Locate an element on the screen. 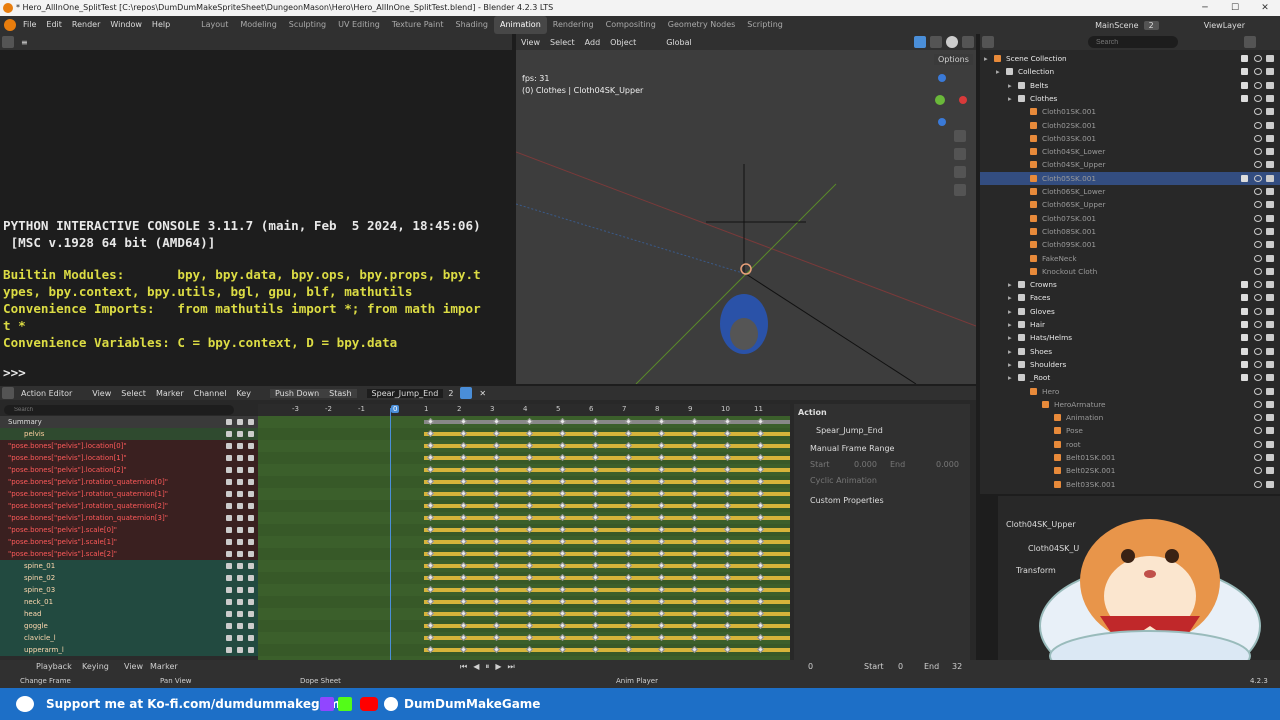 This screenshot has height=720, width=1280. outliner-row: Pose is located at coordinates (1130, 430).